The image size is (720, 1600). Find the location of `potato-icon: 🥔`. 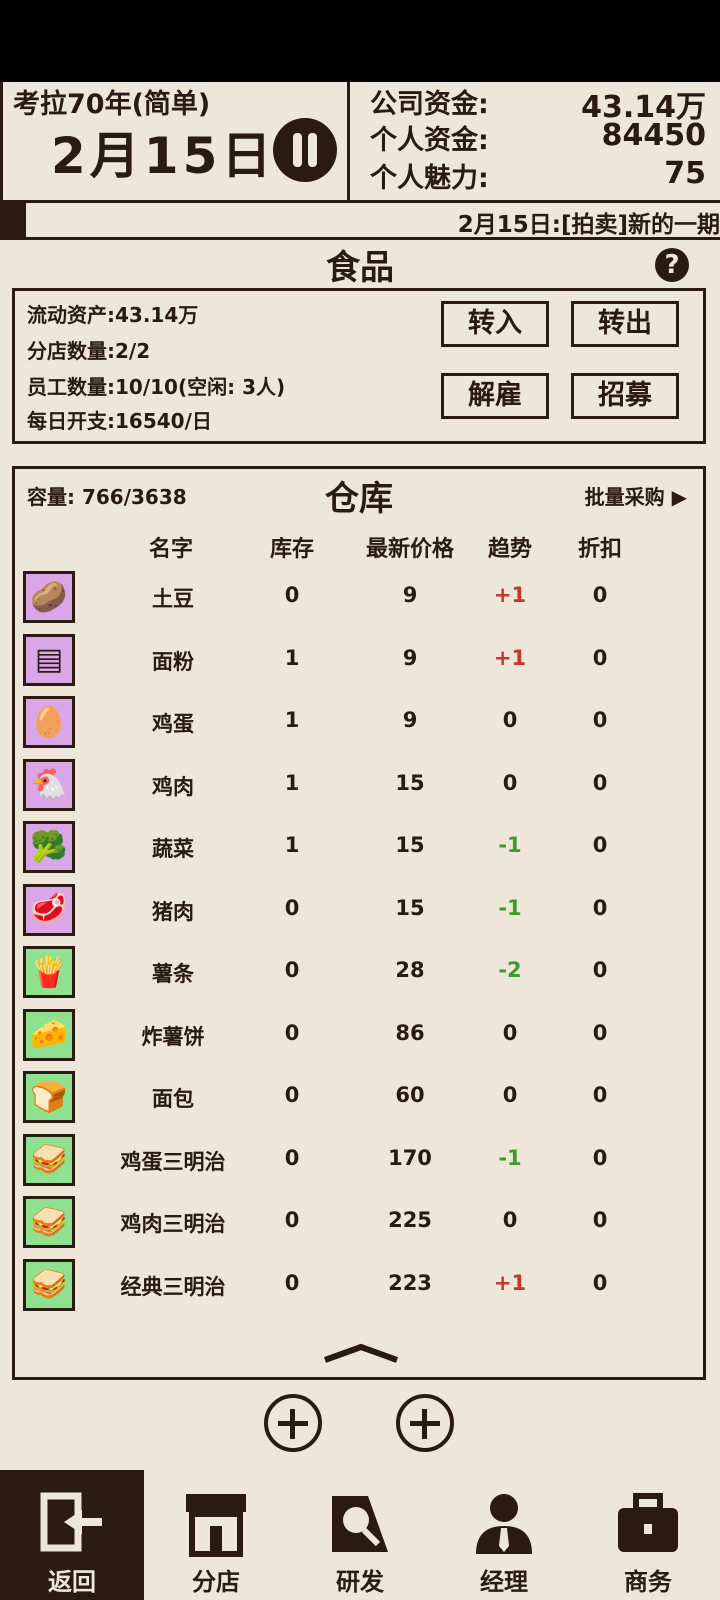

potato-icon: 🥔 is located at coordinates (49, 597).